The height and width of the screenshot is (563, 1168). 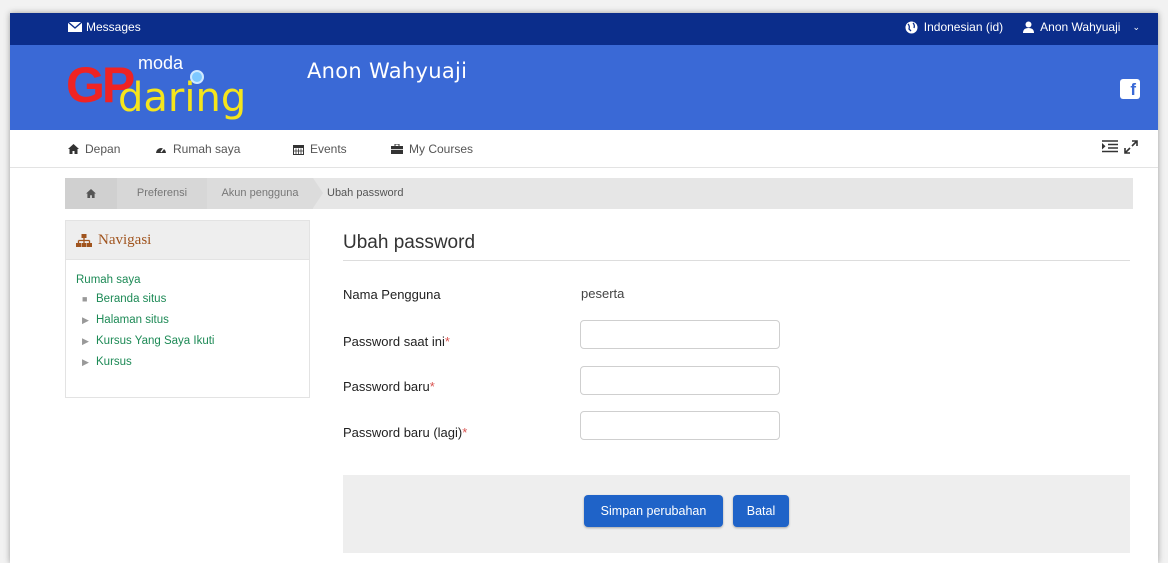 What do you see at coordinates (653, 511) in the screenshot?
I see `save-changes-button: Simpan perubahan` at bounding box center [653, 511].